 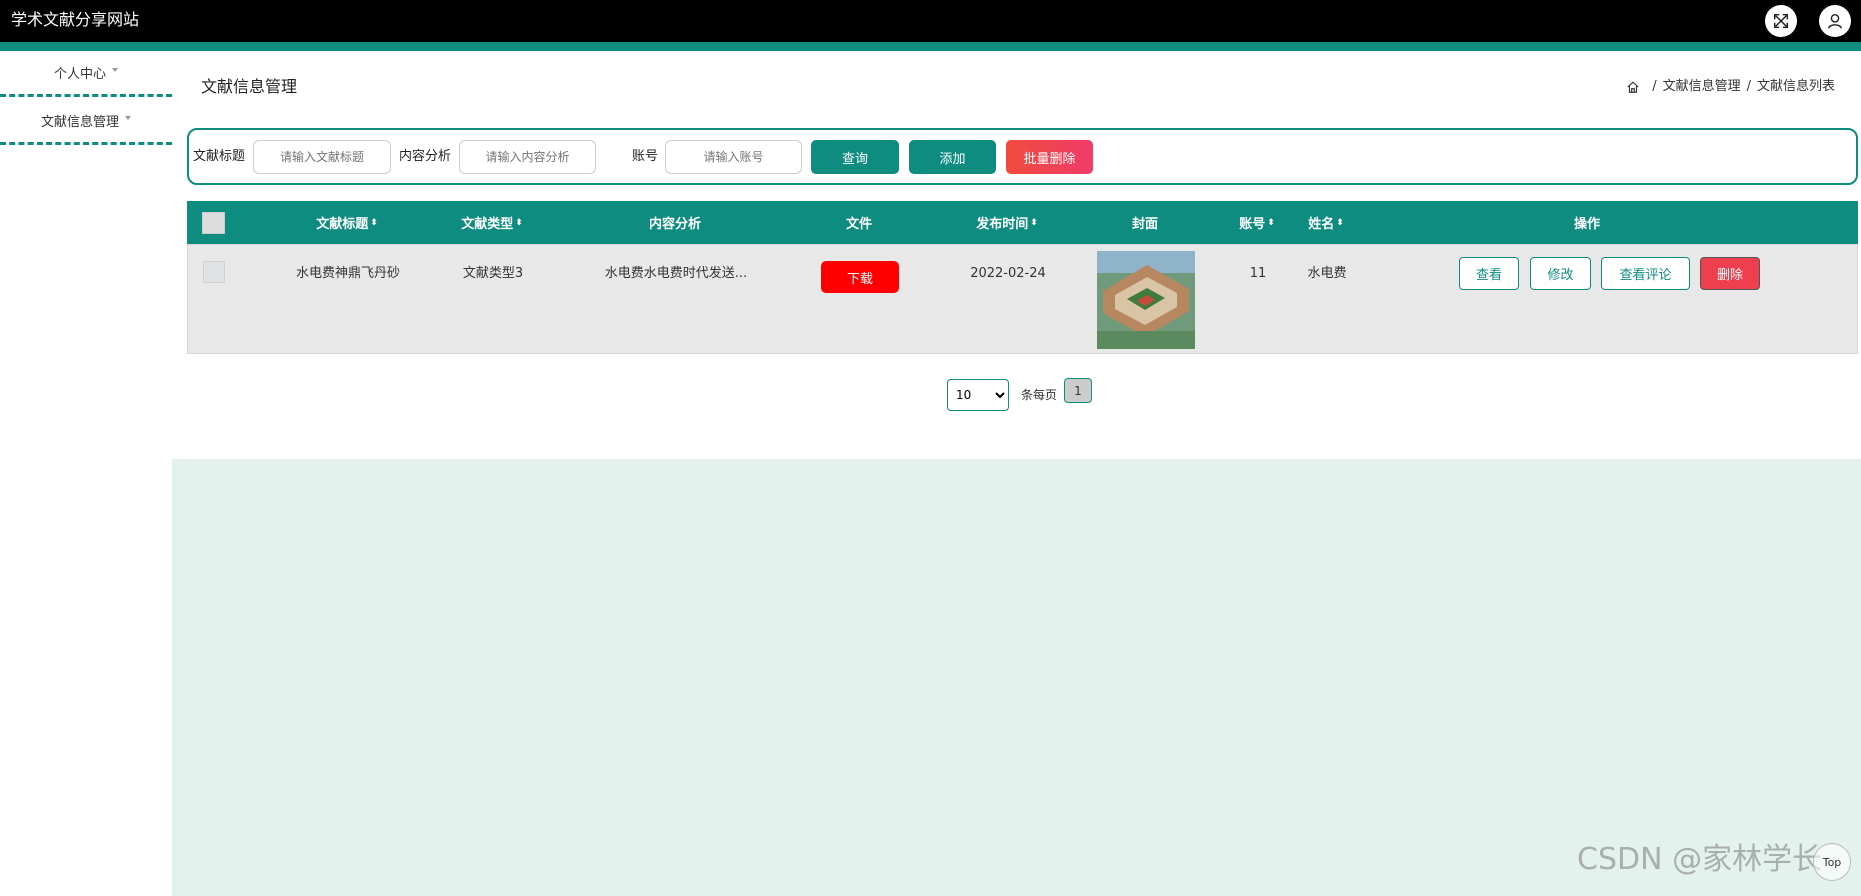 What do you see at coordinates (425, 156) in the screenshot?
I see `analysis-label: 内容分析` at bounding box center [425, 156].